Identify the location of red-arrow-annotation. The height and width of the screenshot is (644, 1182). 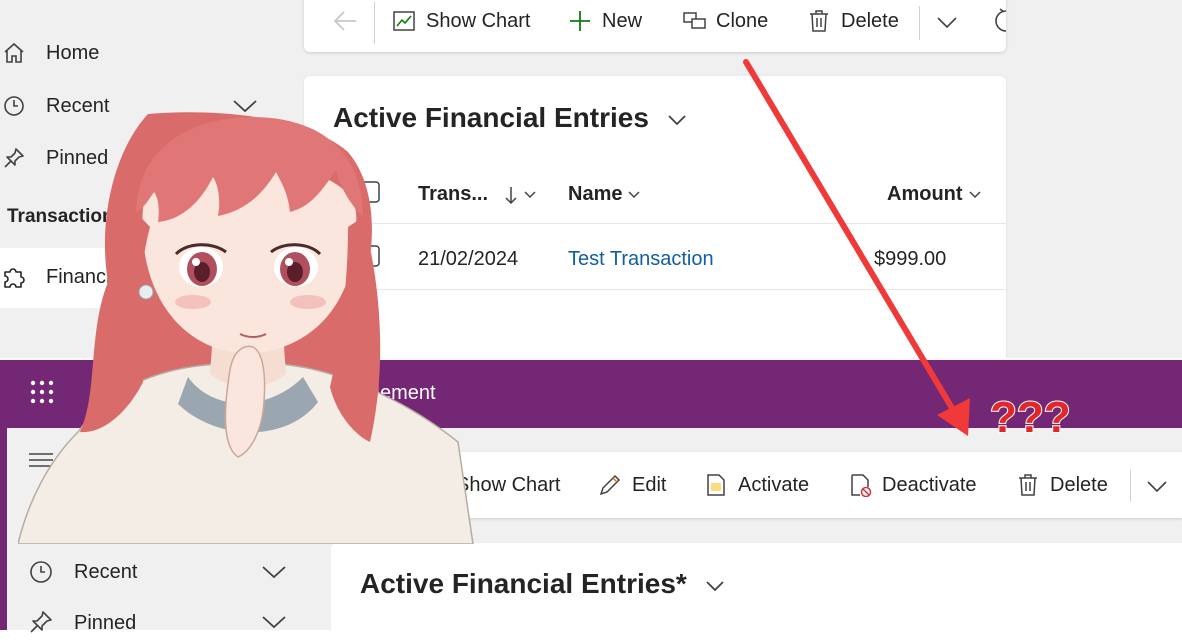
(856, 247).